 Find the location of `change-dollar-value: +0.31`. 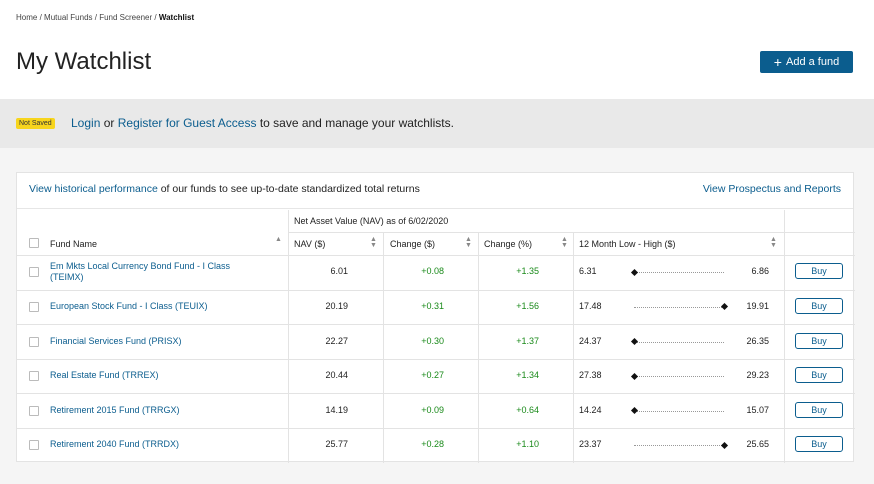

change-dollar-value: +0.31 is located at coordinates (432, 305).